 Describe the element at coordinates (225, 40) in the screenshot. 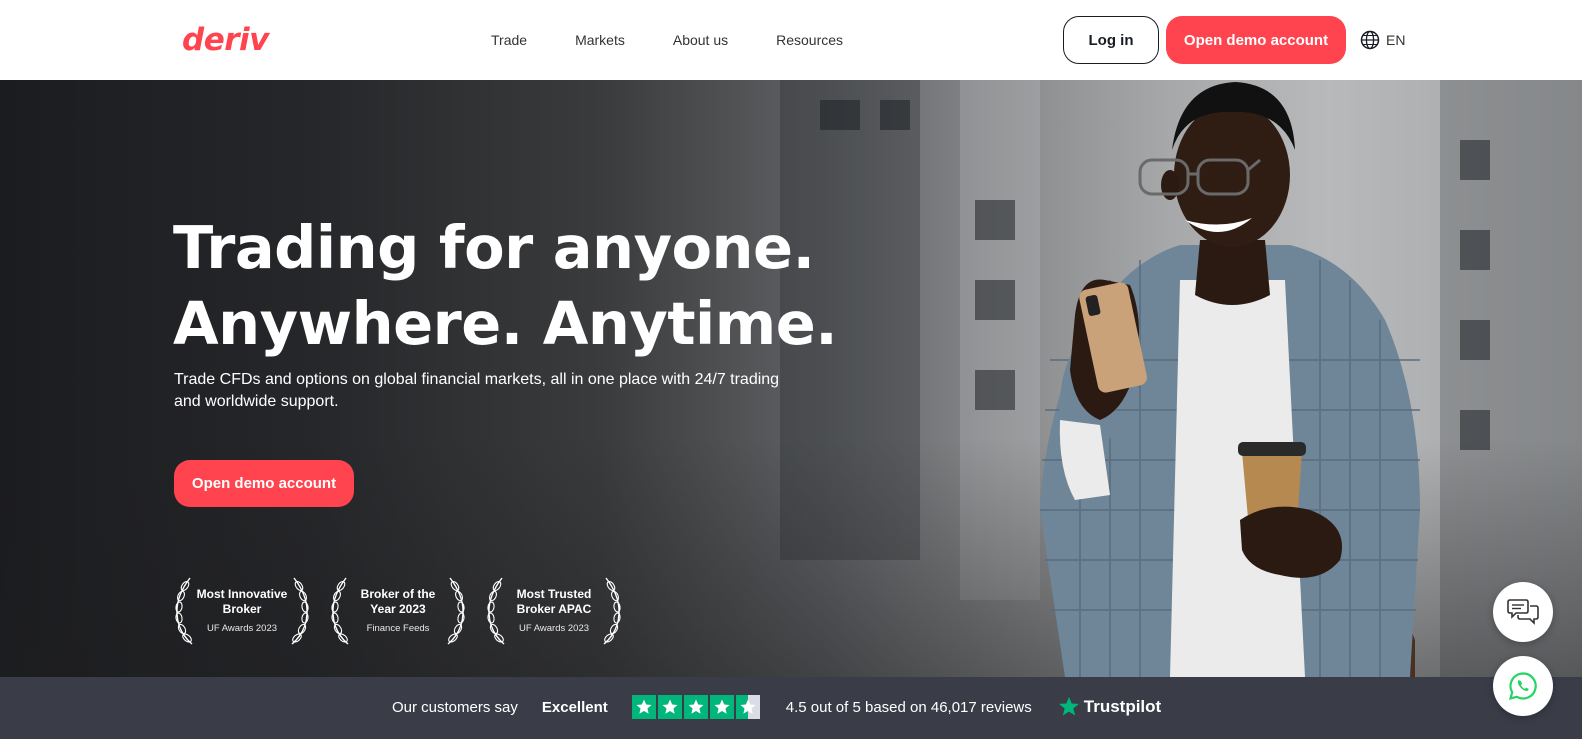

I see `deriv-logo: deriv` at that location.